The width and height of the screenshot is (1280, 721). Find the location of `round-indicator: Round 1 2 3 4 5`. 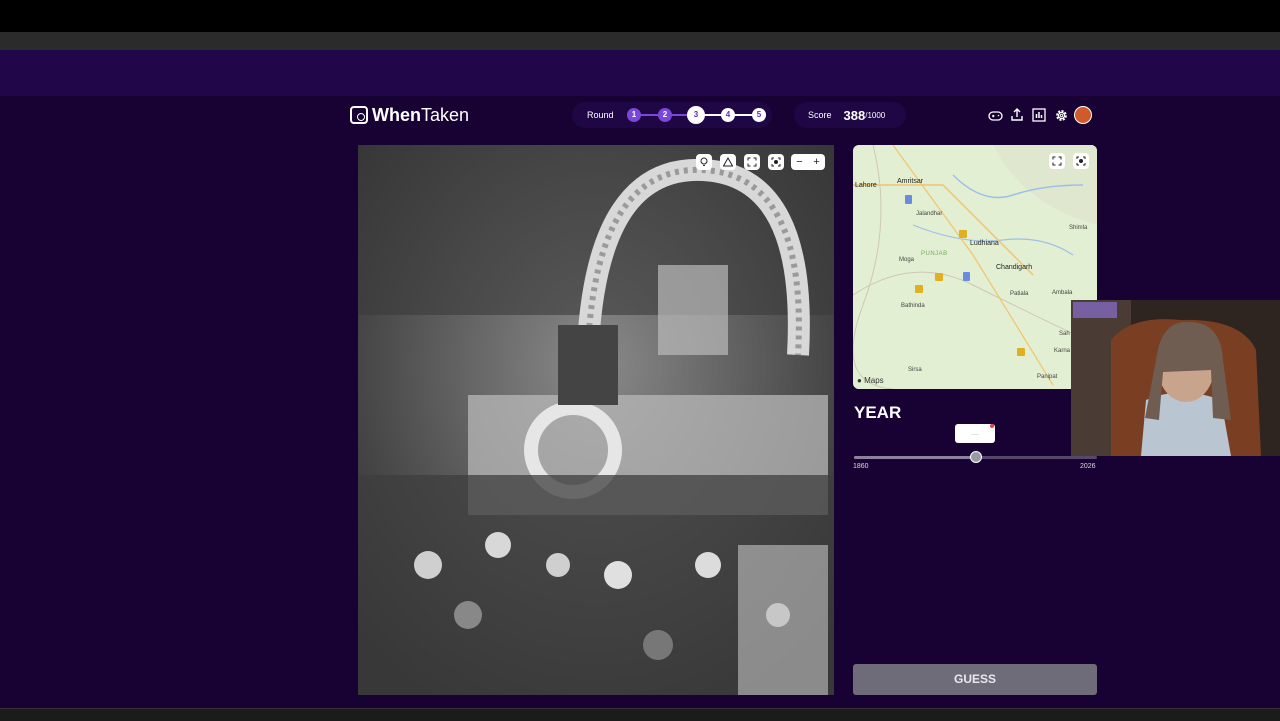

round-indicator: Round 1 2 3 4 5 is located at coordinates (672, 115).